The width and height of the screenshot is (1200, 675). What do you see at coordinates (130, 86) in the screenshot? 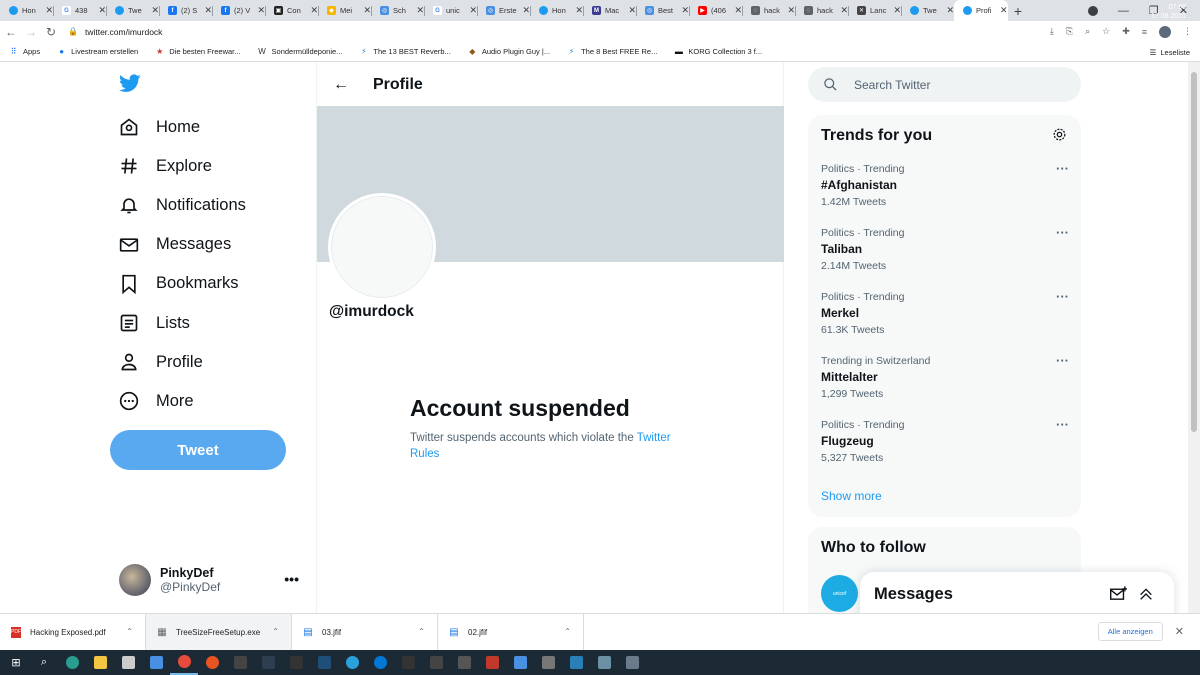
I see `twitter-logo-icon` at bounding box center [130, 86].